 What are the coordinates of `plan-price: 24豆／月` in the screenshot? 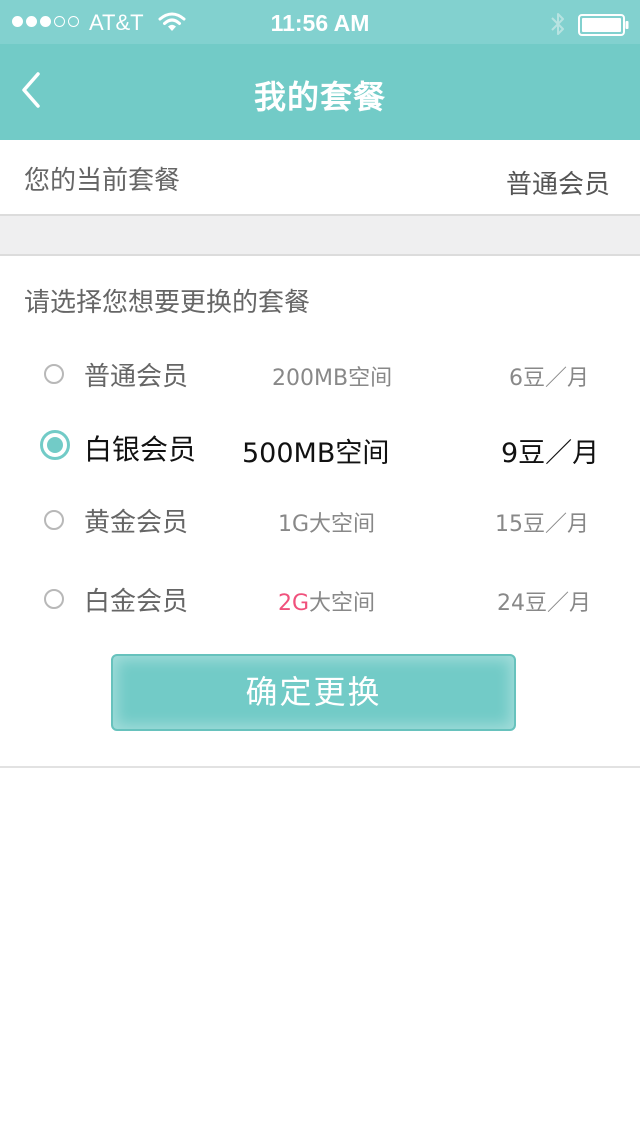 It's located at (544, 603).